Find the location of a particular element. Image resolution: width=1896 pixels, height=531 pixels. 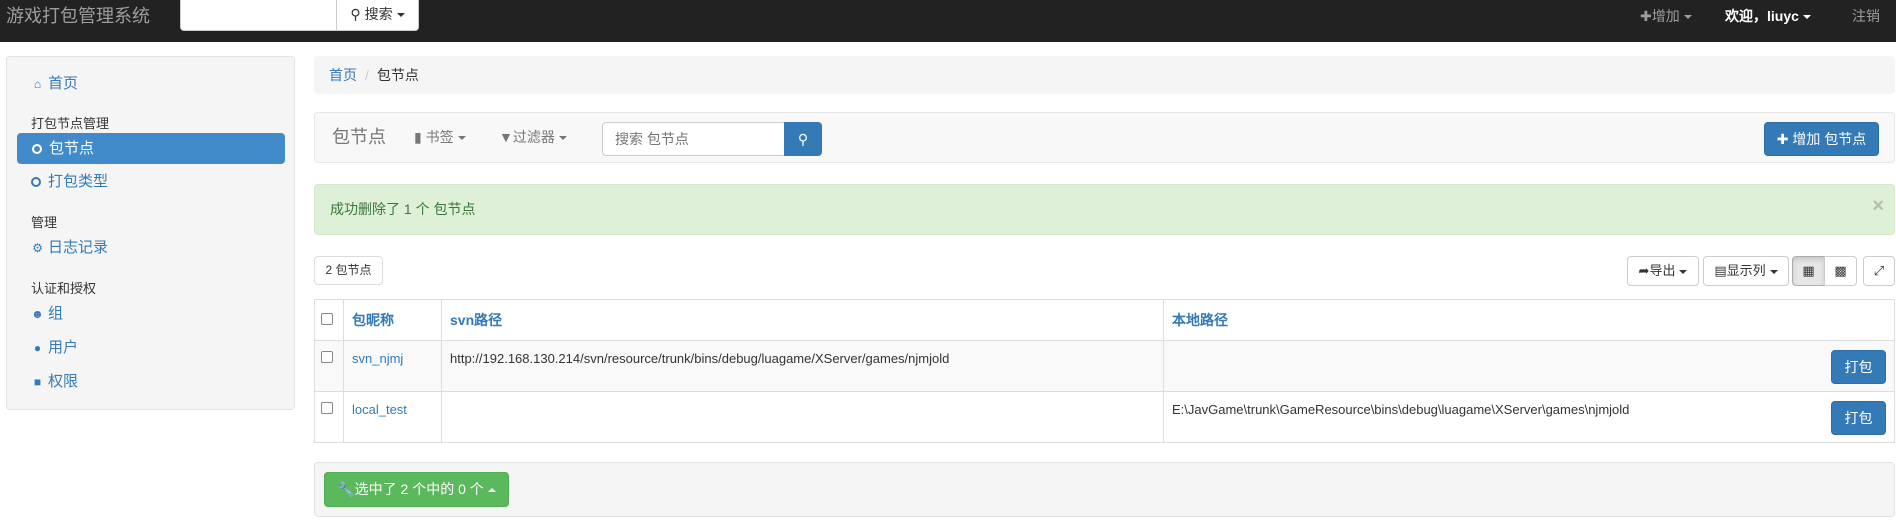

export-label: 导出 is located at coordinates (1662, 270).